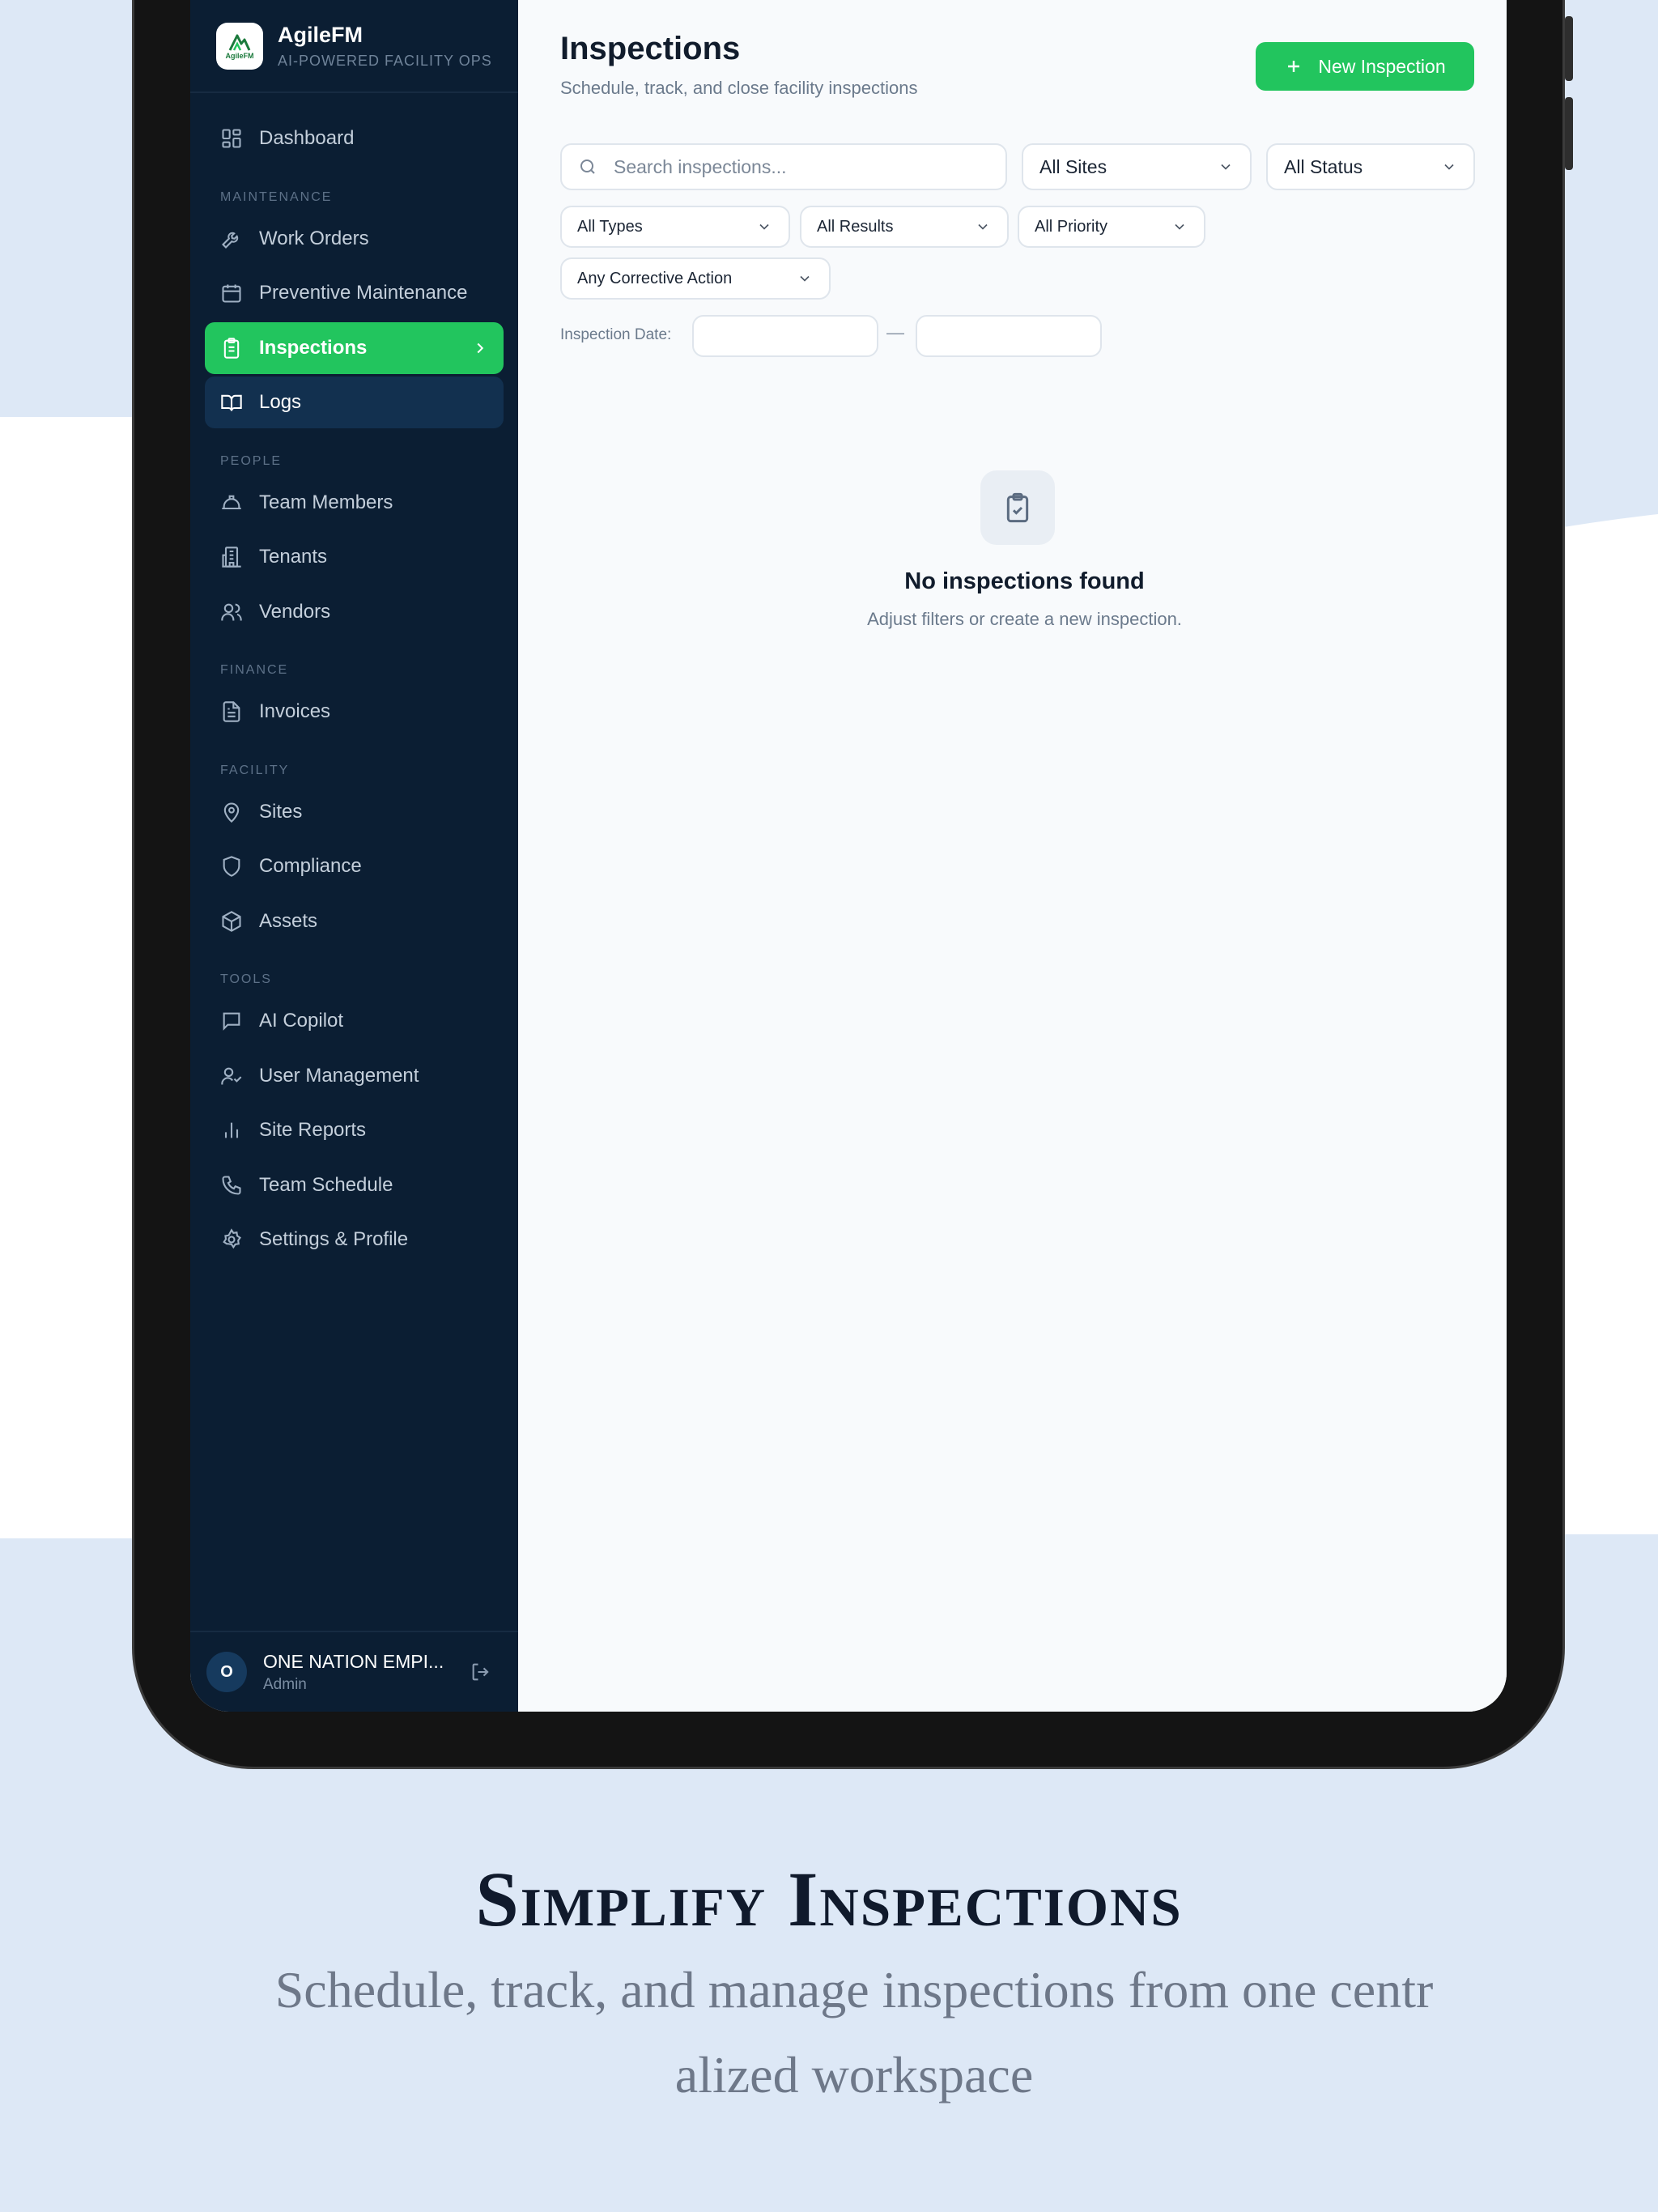  Describe the element at coordinates (231, 611) in the screenshot. I see `users-icon` at that location.